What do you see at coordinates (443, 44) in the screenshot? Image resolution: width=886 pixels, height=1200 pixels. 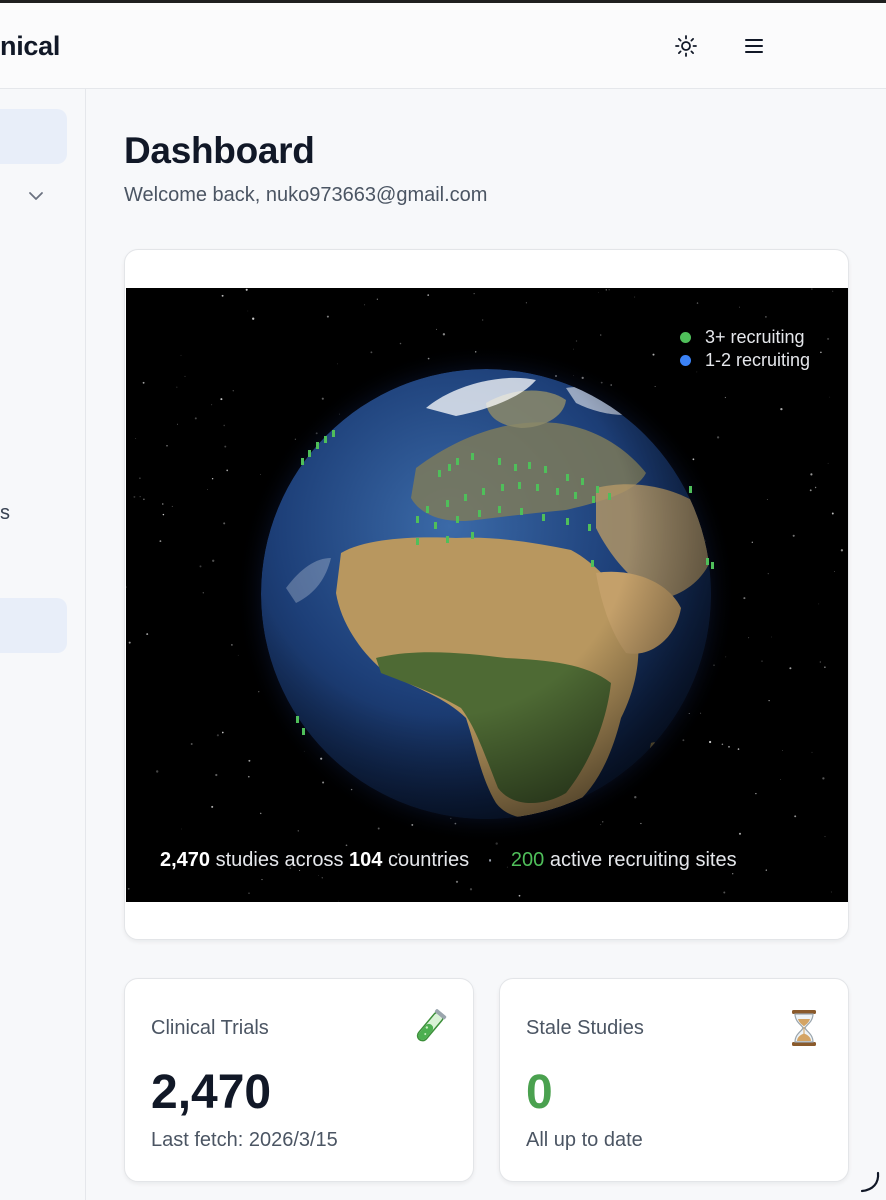 I see `top-bar: nical` at bounding box center [443, 44].